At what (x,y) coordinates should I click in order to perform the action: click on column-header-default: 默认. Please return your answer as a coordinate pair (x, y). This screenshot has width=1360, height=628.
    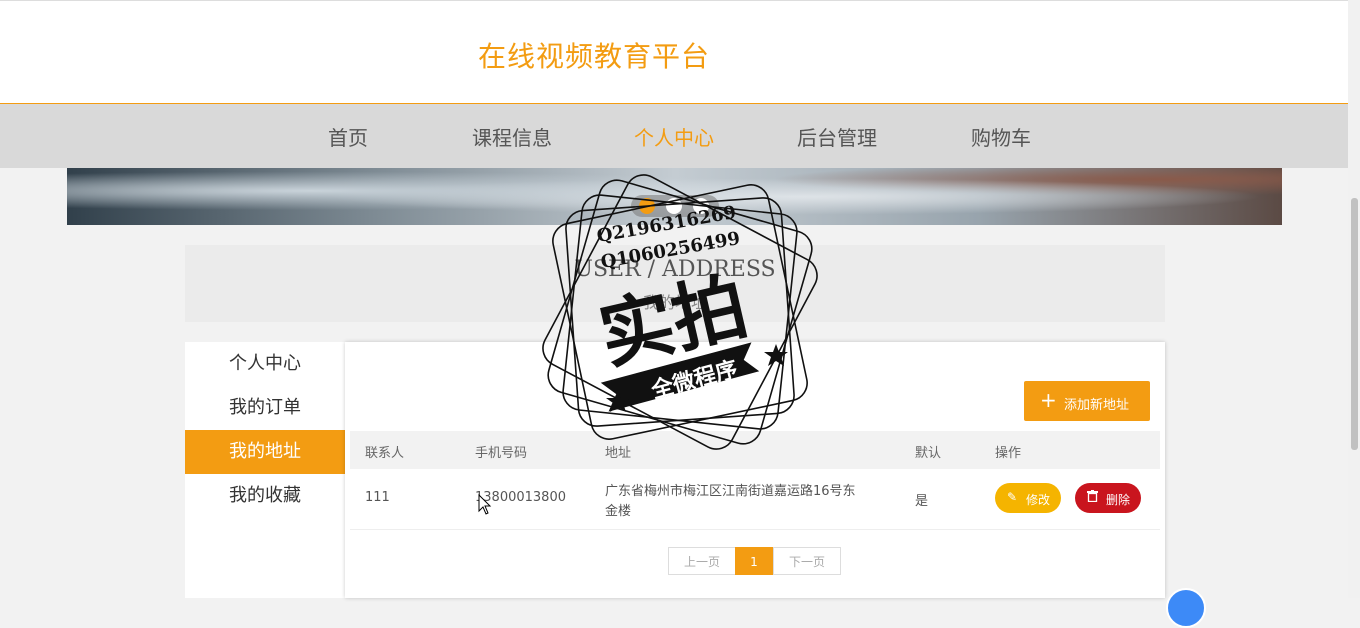
    Looking at the image, I should click on (928, 453).